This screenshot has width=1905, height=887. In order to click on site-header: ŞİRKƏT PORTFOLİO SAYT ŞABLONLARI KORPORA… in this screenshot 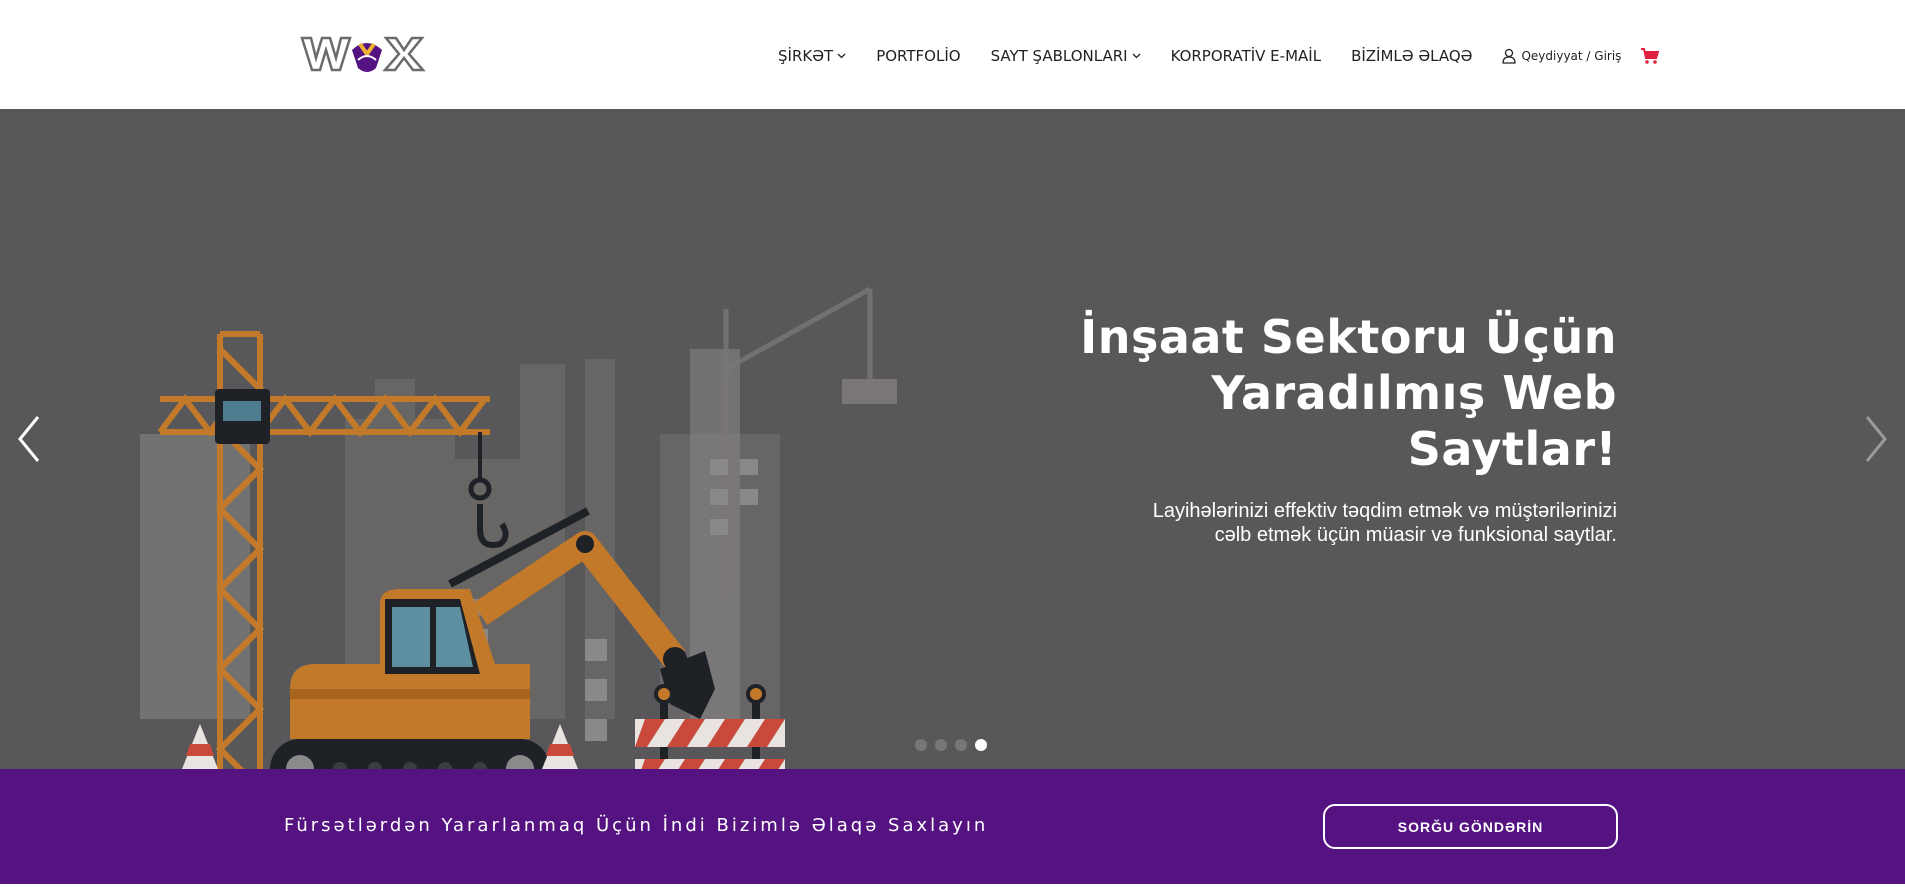, I will do `click(952, 54)`.